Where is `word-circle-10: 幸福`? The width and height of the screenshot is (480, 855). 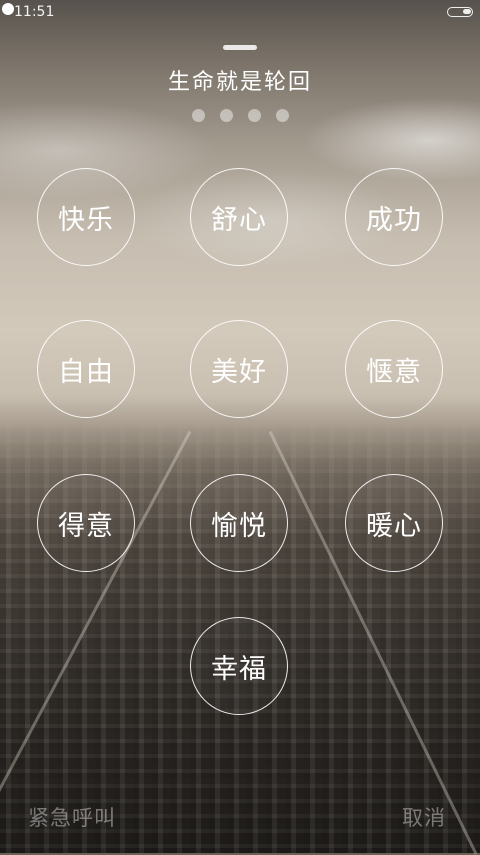 word-circle-10: 幸福 is located at coordinates (239, 666).